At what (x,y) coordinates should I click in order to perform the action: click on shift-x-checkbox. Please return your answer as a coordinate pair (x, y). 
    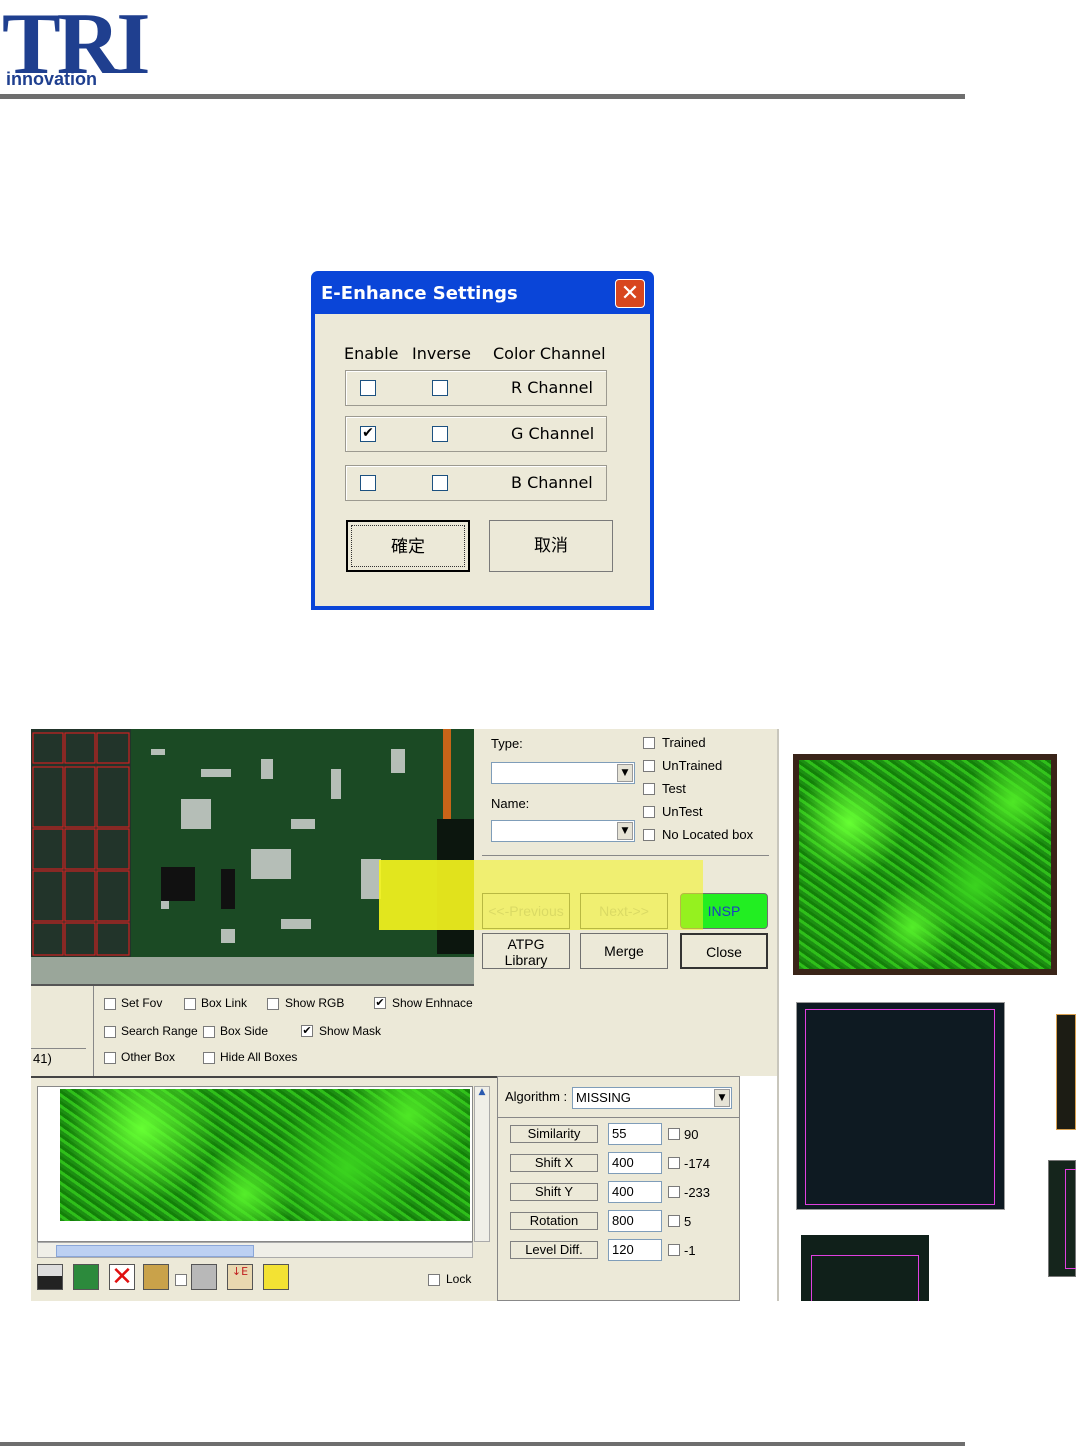
    Looking at the image, I should click on (674, 1163).